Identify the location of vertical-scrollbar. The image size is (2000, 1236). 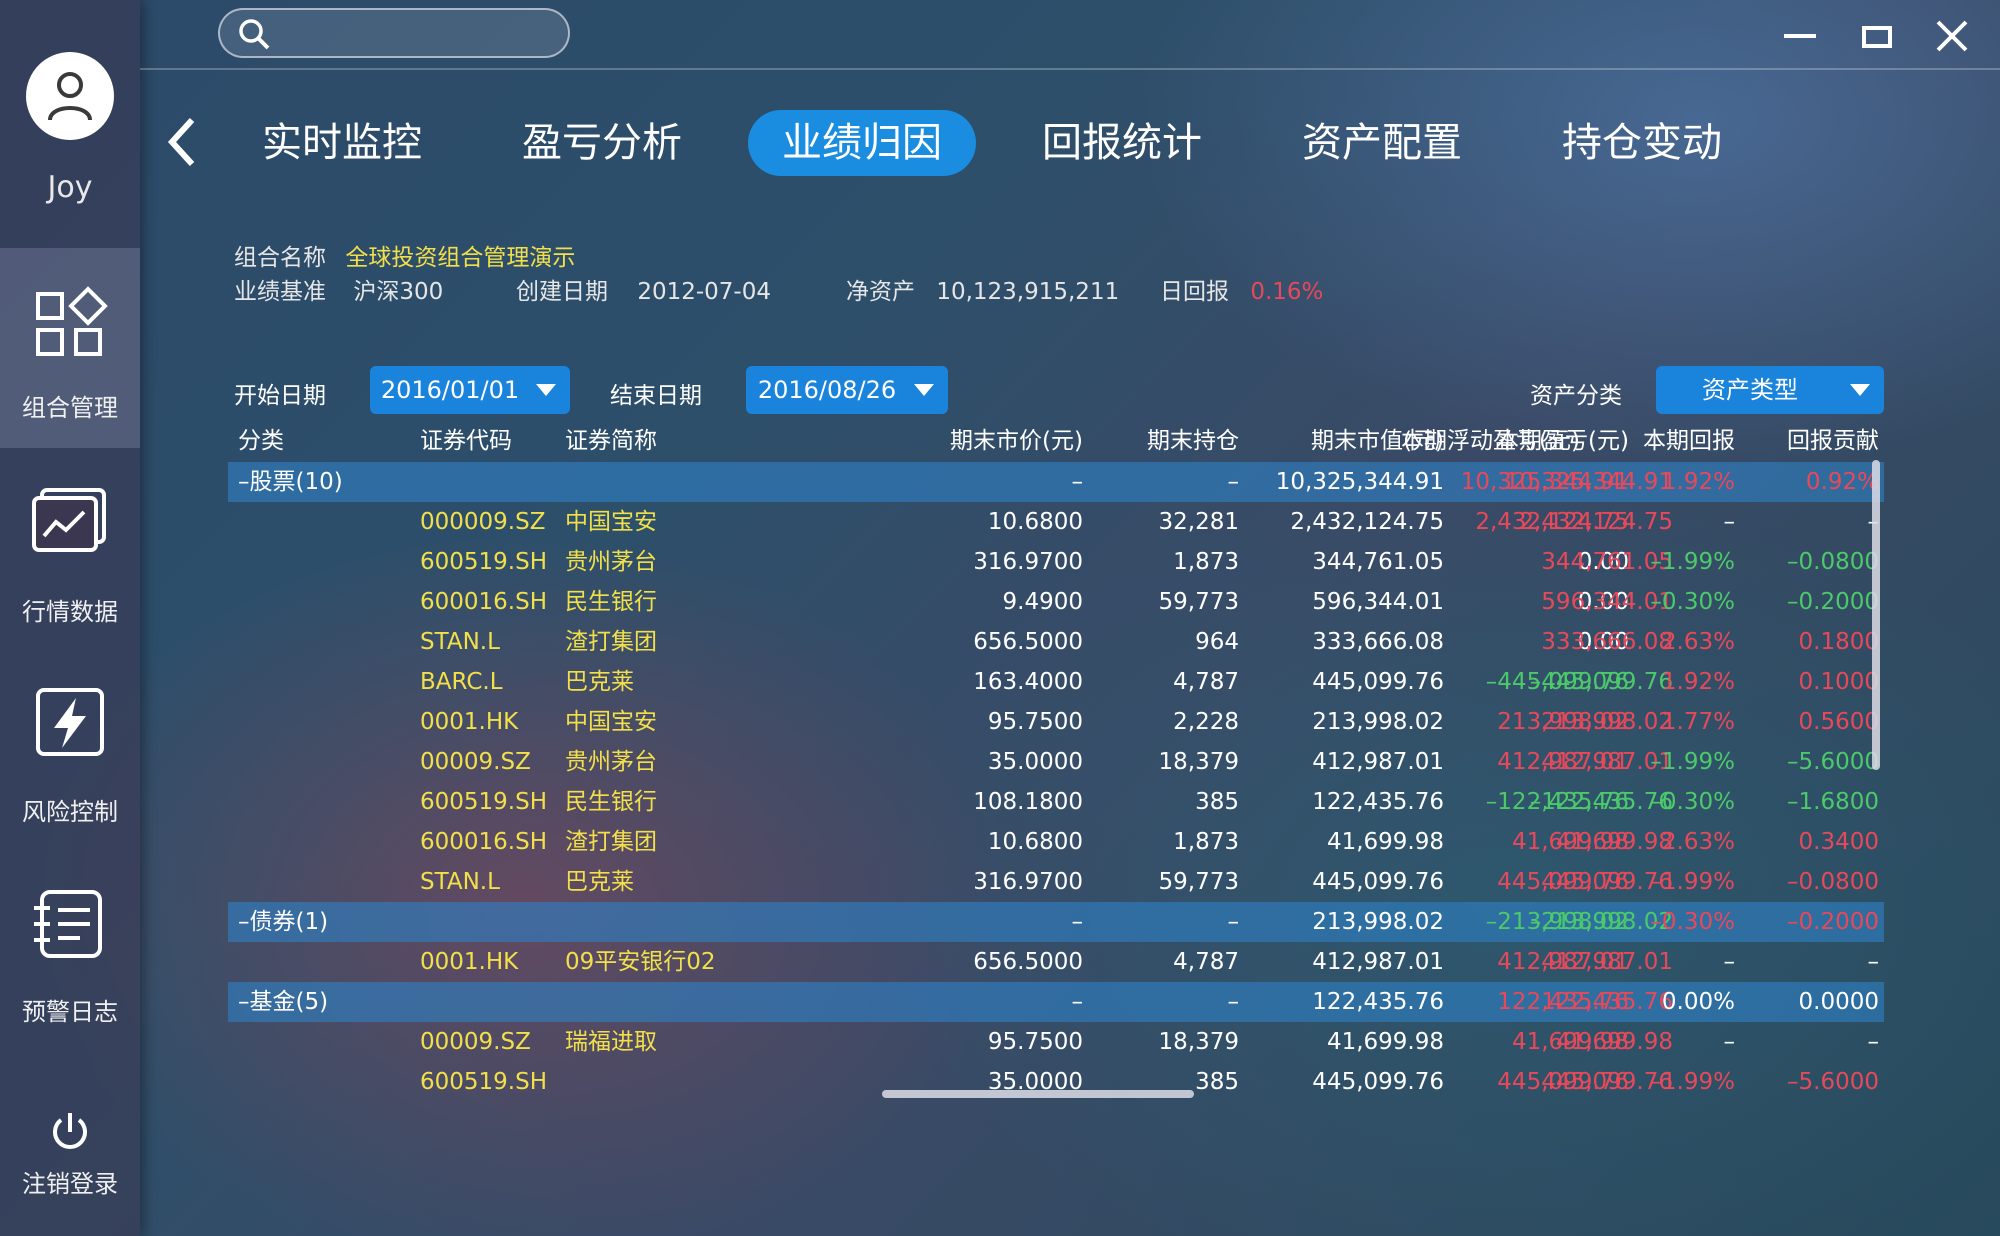
(1876, 615).